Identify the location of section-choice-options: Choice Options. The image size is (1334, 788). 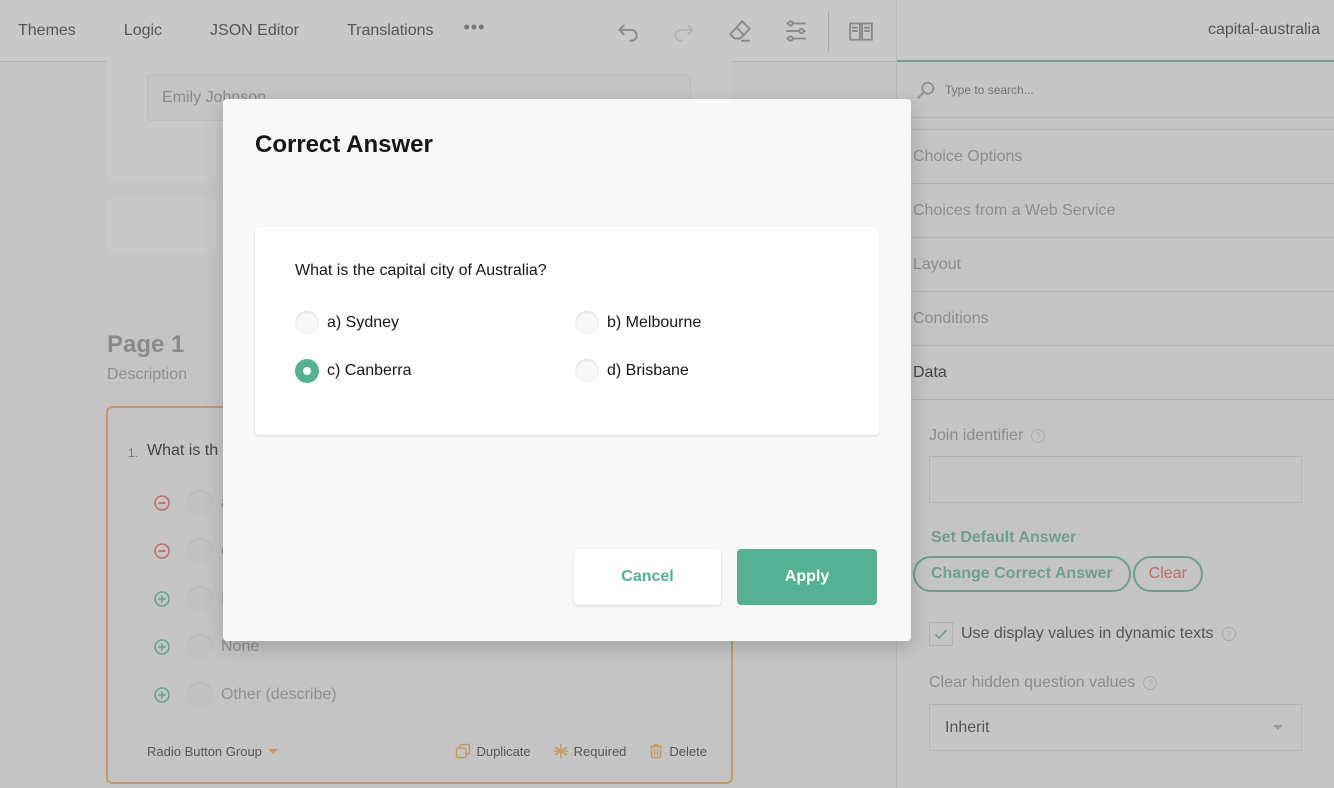
(1115, 157).